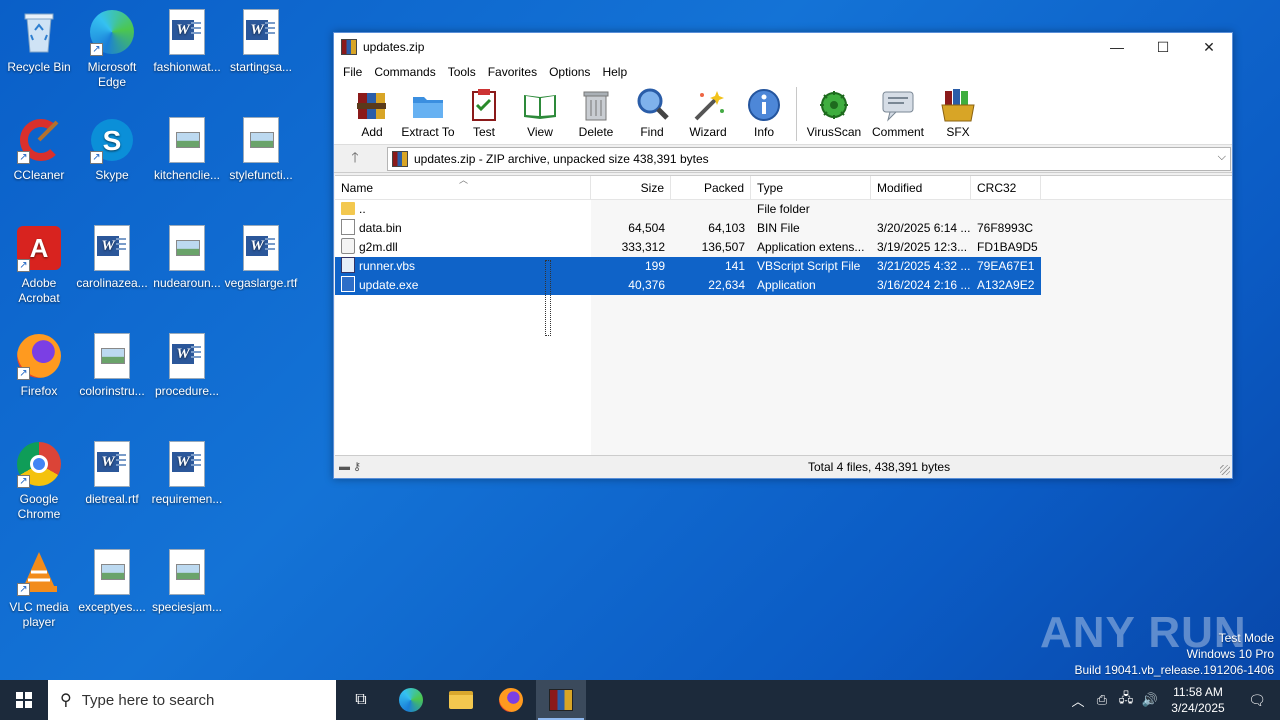 The height and width of the screenshot is (720, 1280). I want to click on desktop-icon-adobe-acrobat: A ↗ Adobe Acrobat, so click(39, 265).